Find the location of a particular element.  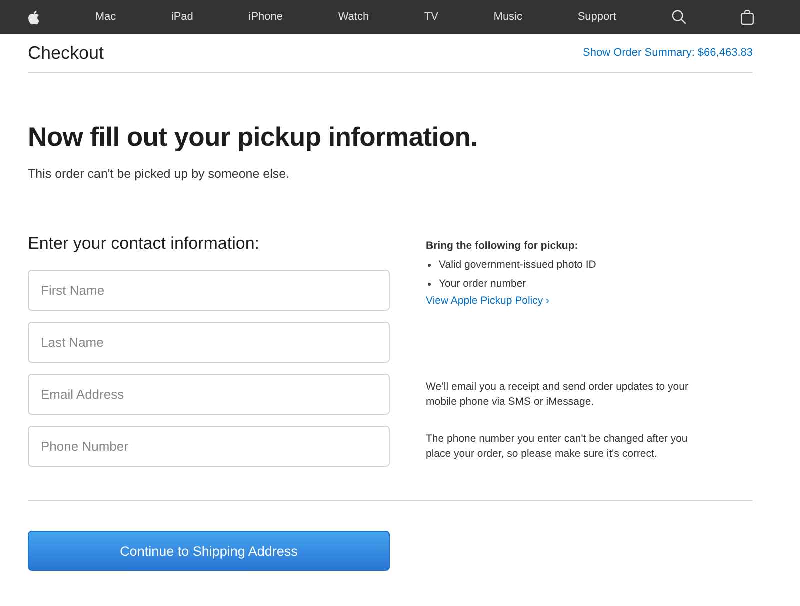

pickup-list-item: Valid government-issued photo ID is located at coordinates (517, 265).